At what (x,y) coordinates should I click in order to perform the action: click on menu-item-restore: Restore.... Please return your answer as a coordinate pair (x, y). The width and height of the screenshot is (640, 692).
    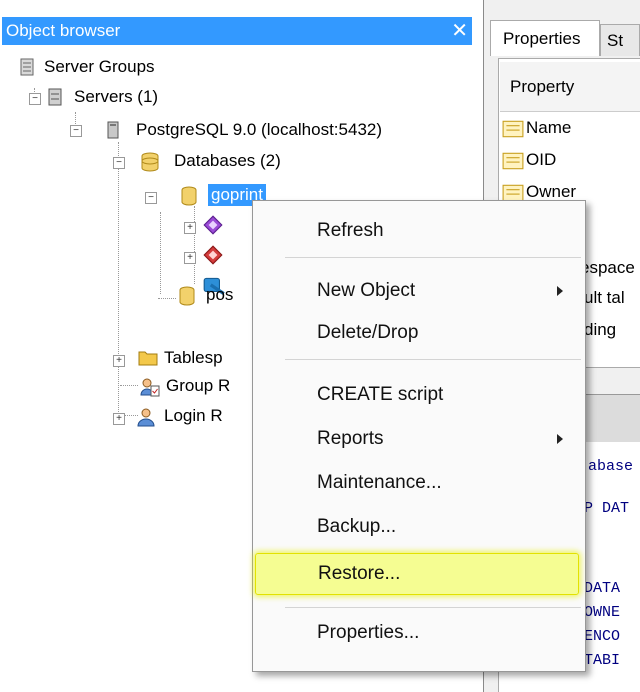
    Looking at the image, I should click on (417, 574).